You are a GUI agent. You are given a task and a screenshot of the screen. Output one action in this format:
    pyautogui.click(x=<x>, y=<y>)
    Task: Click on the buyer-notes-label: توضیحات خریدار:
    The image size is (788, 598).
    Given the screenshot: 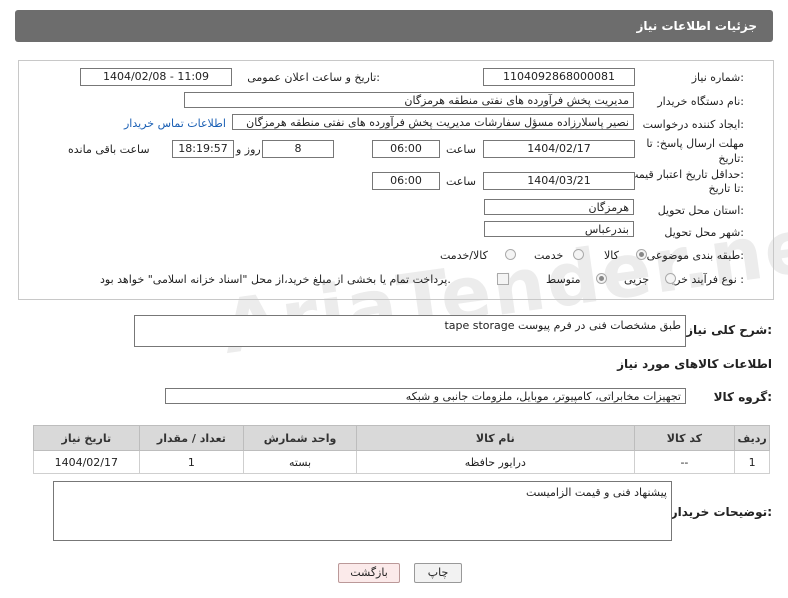 What is the action you would take?
    pyautogui.click(x=721, y=512)
    